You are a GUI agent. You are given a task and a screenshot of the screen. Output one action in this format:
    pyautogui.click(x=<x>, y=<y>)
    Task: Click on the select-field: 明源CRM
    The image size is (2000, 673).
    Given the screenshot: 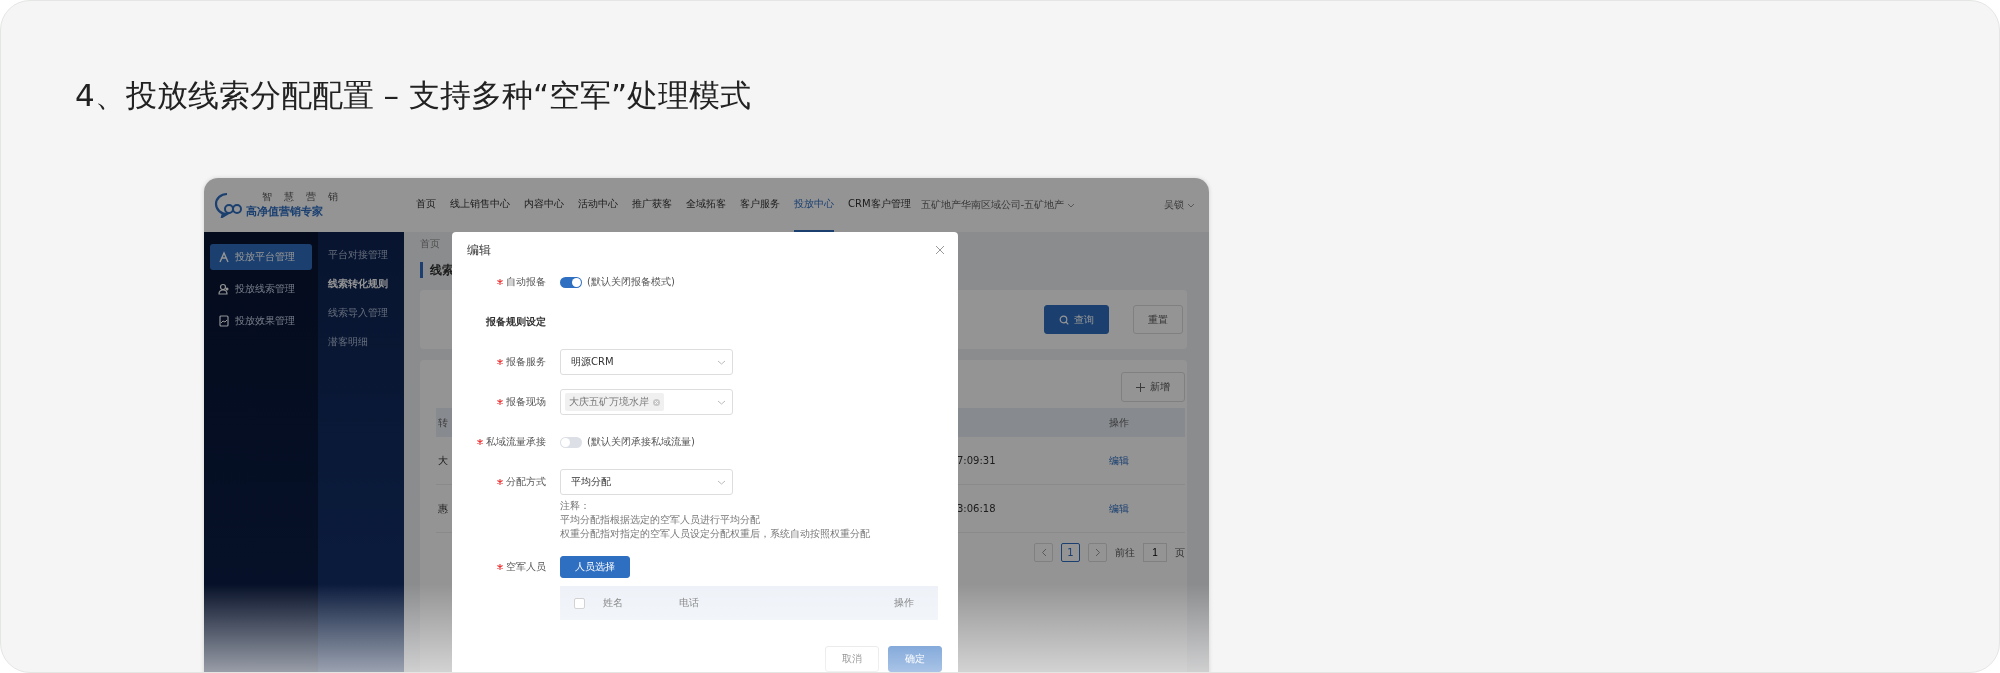 What is the action you would take?
    pyautogui.click(x=646, y=362)
    